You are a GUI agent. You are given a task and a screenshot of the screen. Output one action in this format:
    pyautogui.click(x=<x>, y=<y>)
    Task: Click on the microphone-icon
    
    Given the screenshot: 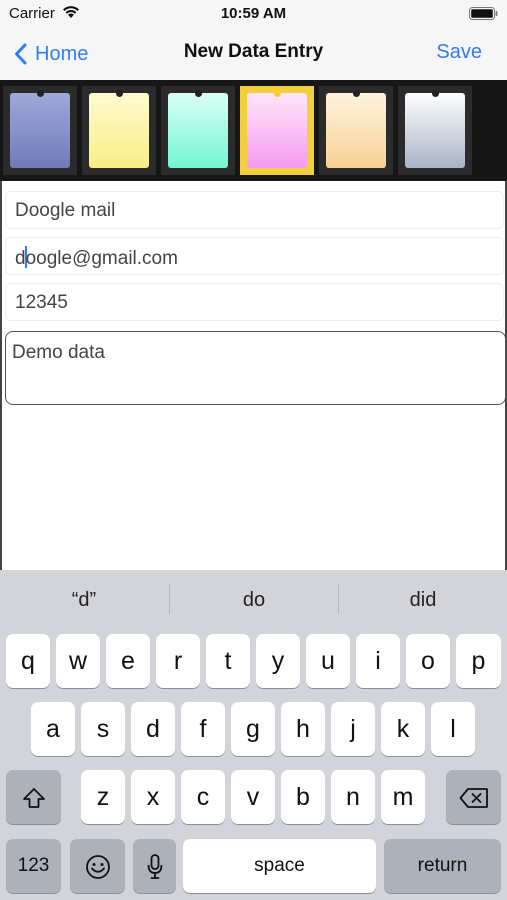 What is the action you would take?
    pyautogui.click(x=154, y=867)
    